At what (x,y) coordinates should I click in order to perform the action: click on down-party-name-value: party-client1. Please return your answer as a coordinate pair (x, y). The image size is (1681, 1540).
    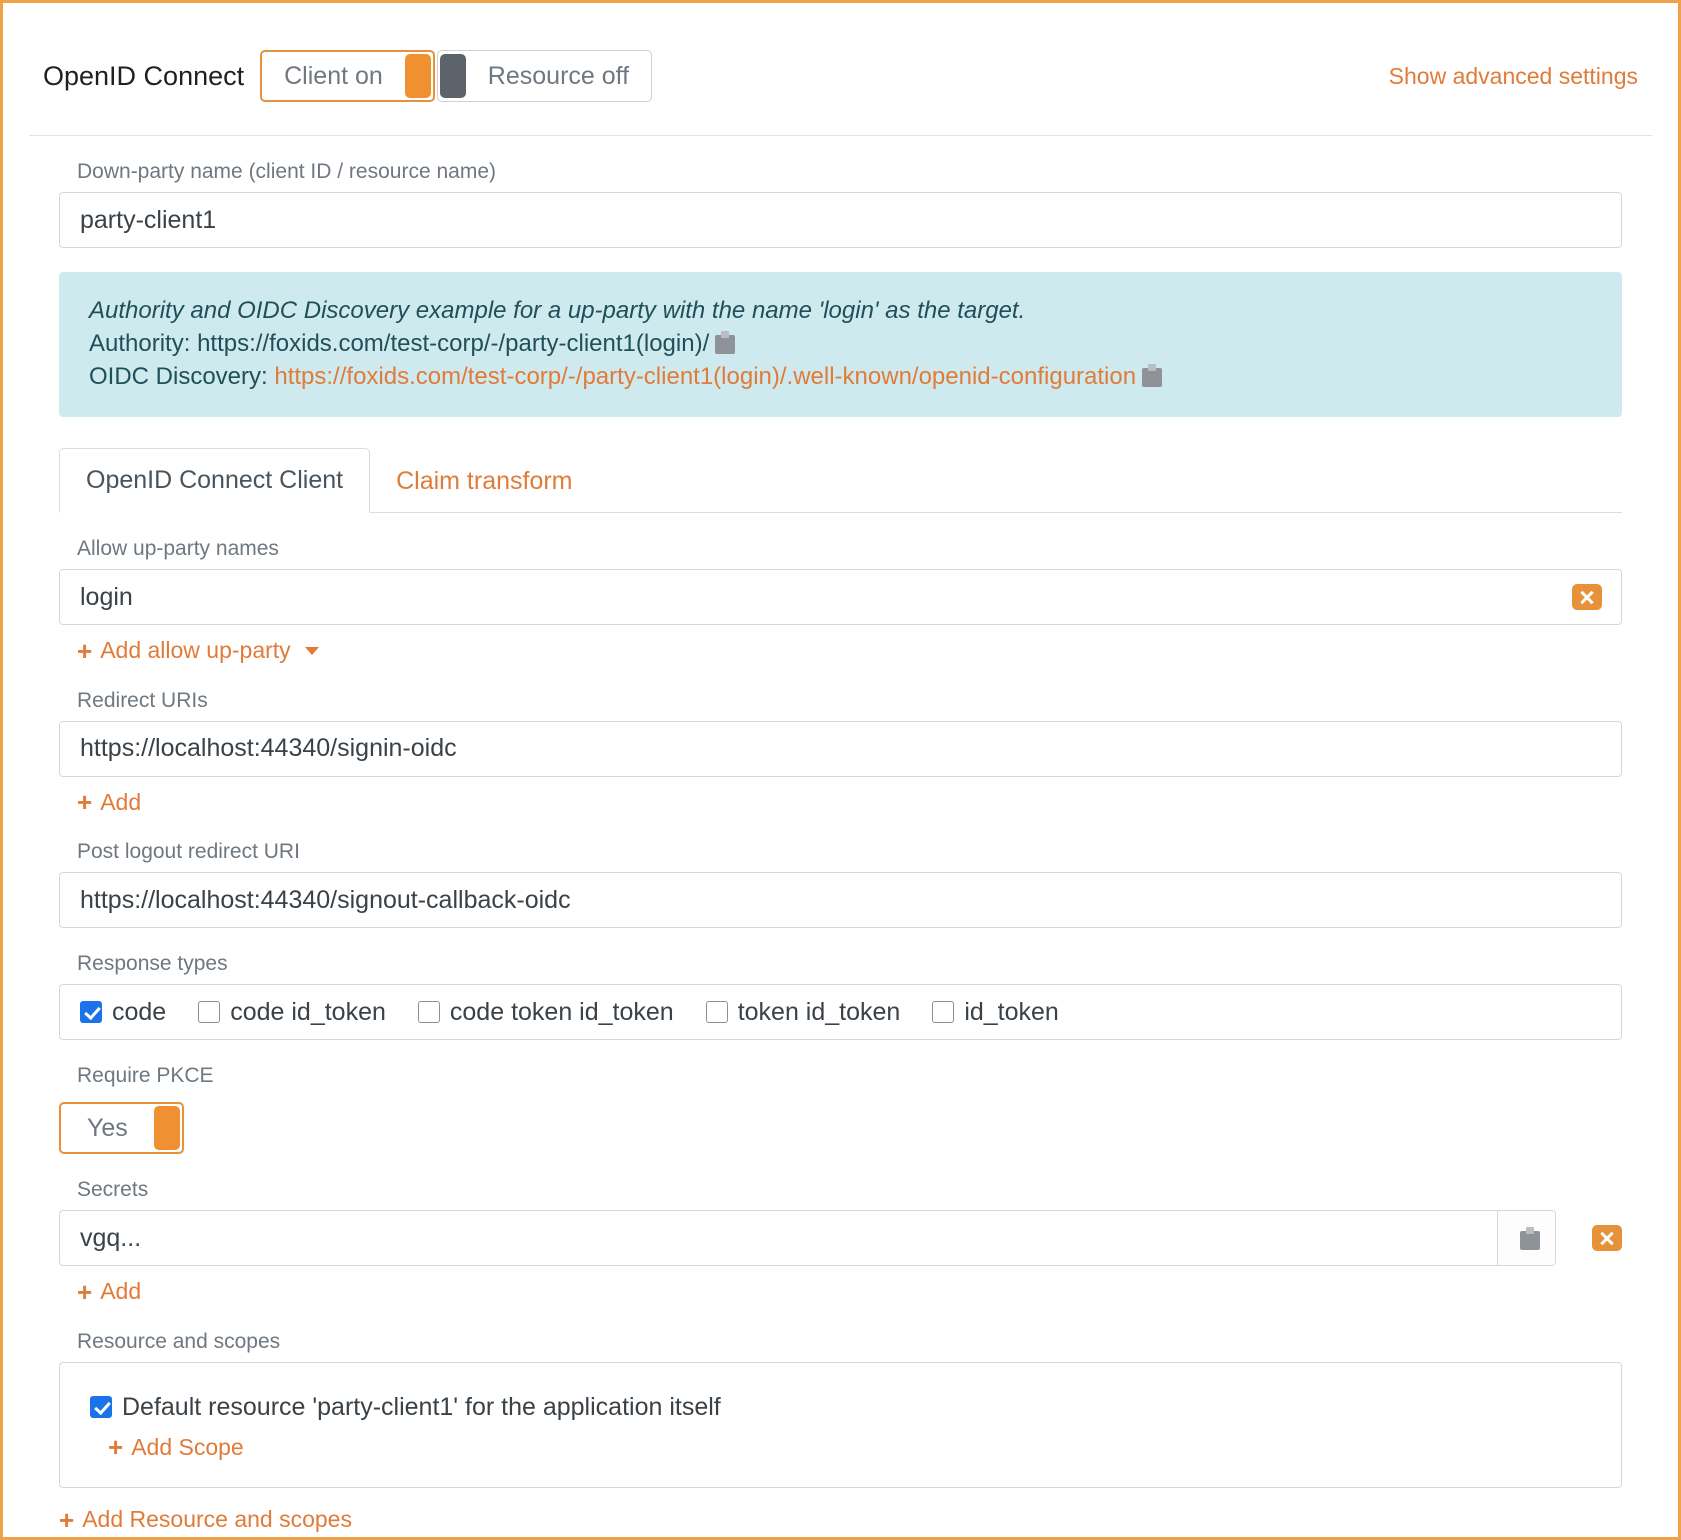
    Looking at the image, I should click on (148, 219).